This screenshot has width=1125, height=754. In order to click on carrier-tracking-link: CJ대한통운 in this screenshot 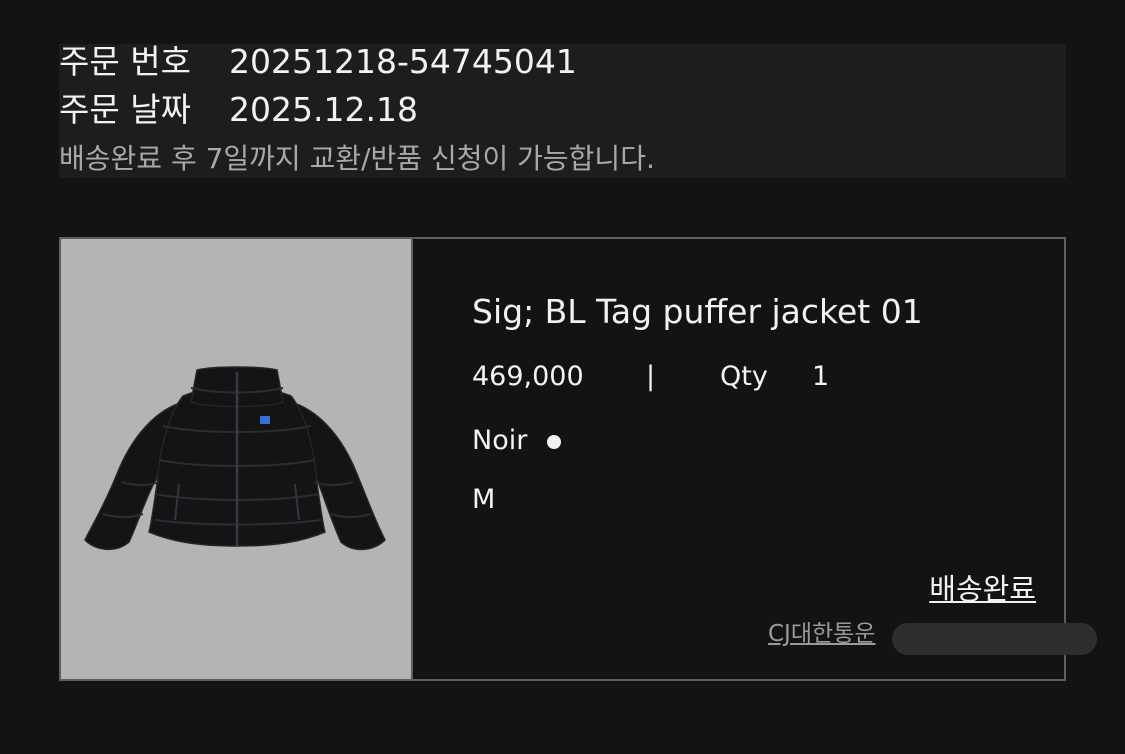, I will do `click(821, 634)`.